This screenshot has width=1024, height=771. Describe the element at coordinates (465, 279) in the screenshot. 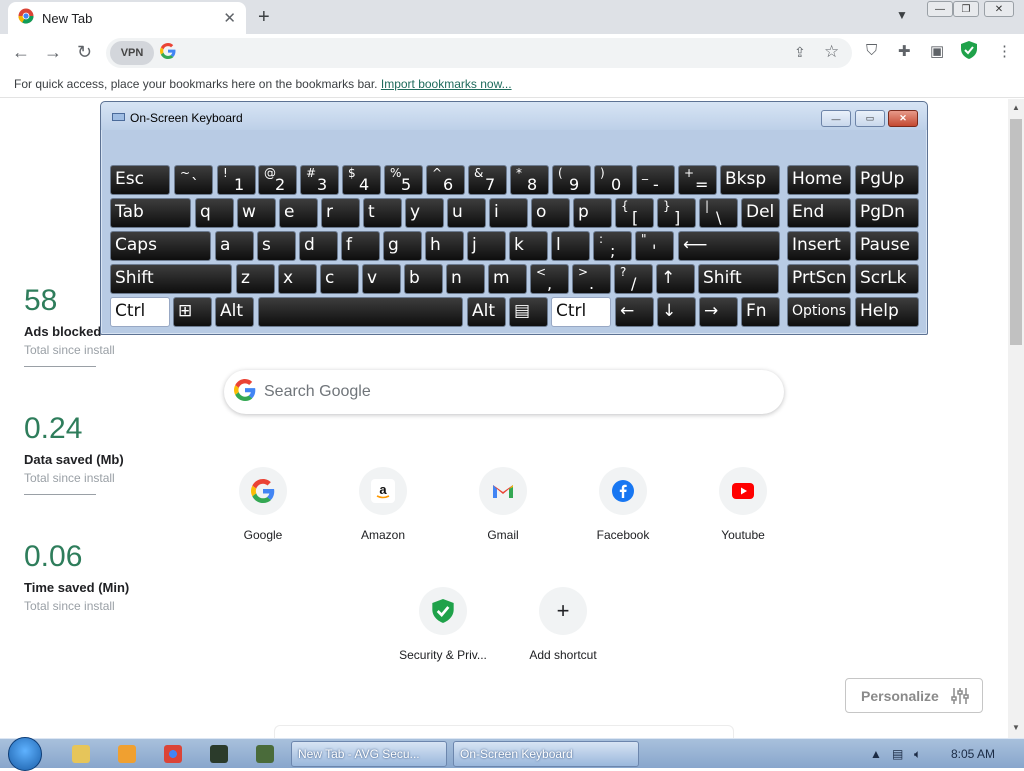

I see `key-n: n` at that location.